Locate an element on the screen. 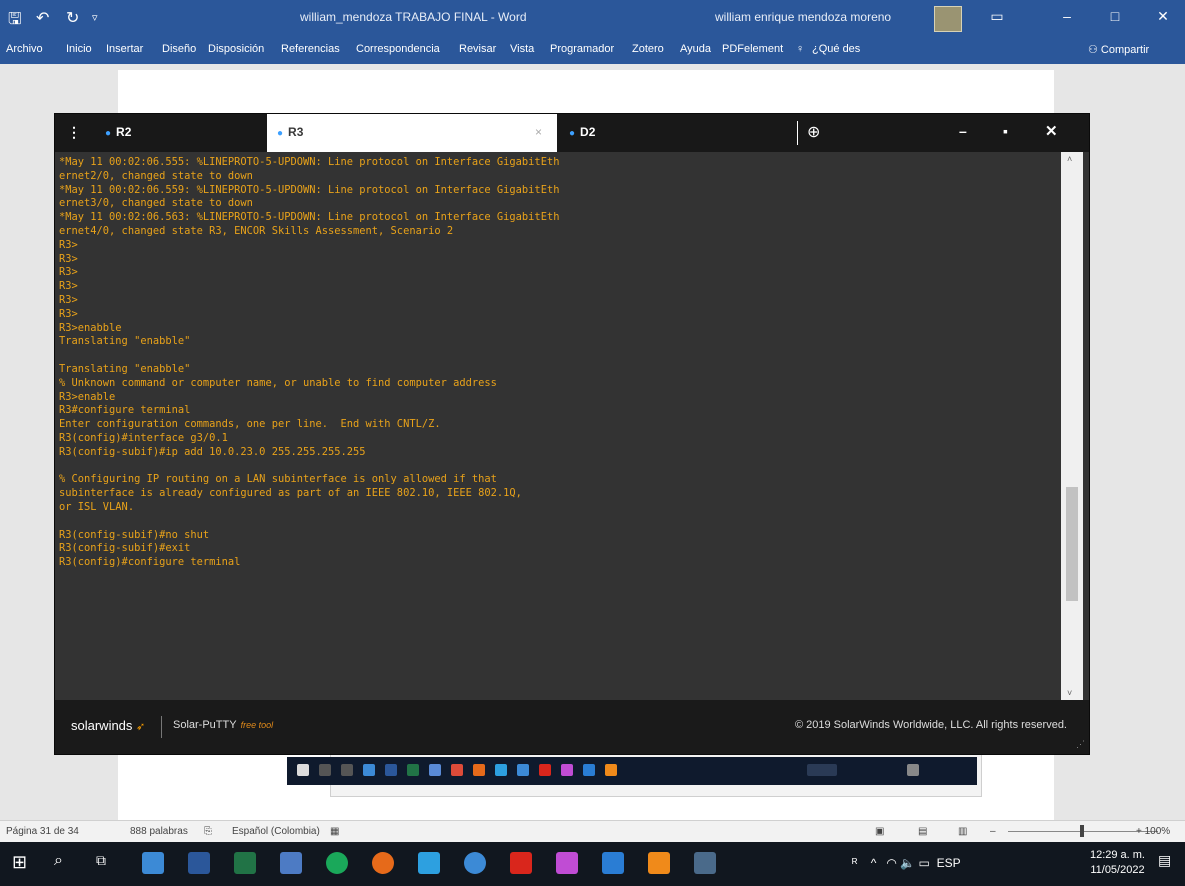 The height and width of the screenshot is (886, 1185). scroll-up-icon: ˄ is located at coordinates (1069, 159).